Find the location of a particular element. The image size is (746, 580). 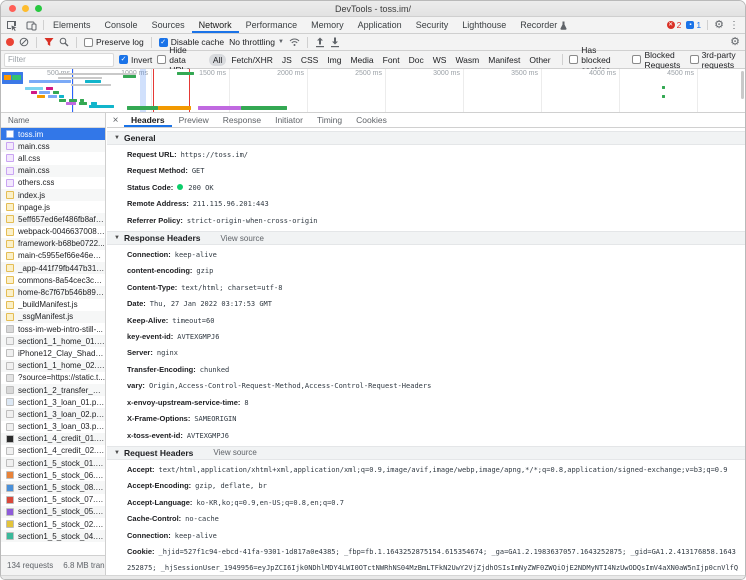

details-tab-initiator: Initiator is located at coordinates (289, 120).